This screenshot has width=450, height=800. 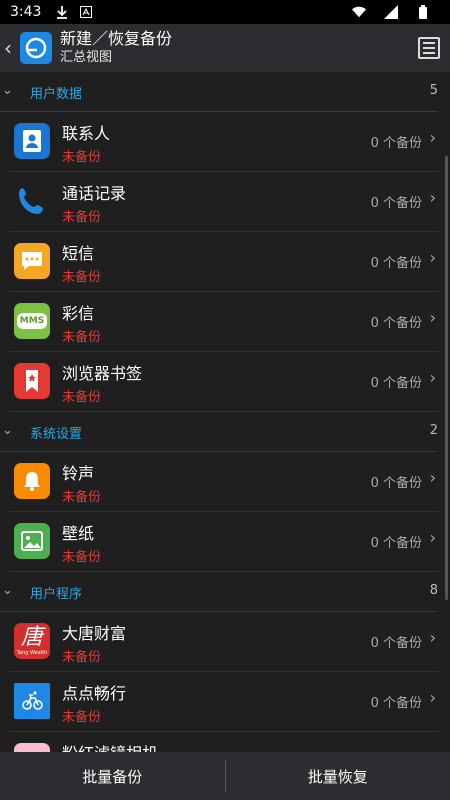 I want to click on download-icon, so click(x=62, y=12).